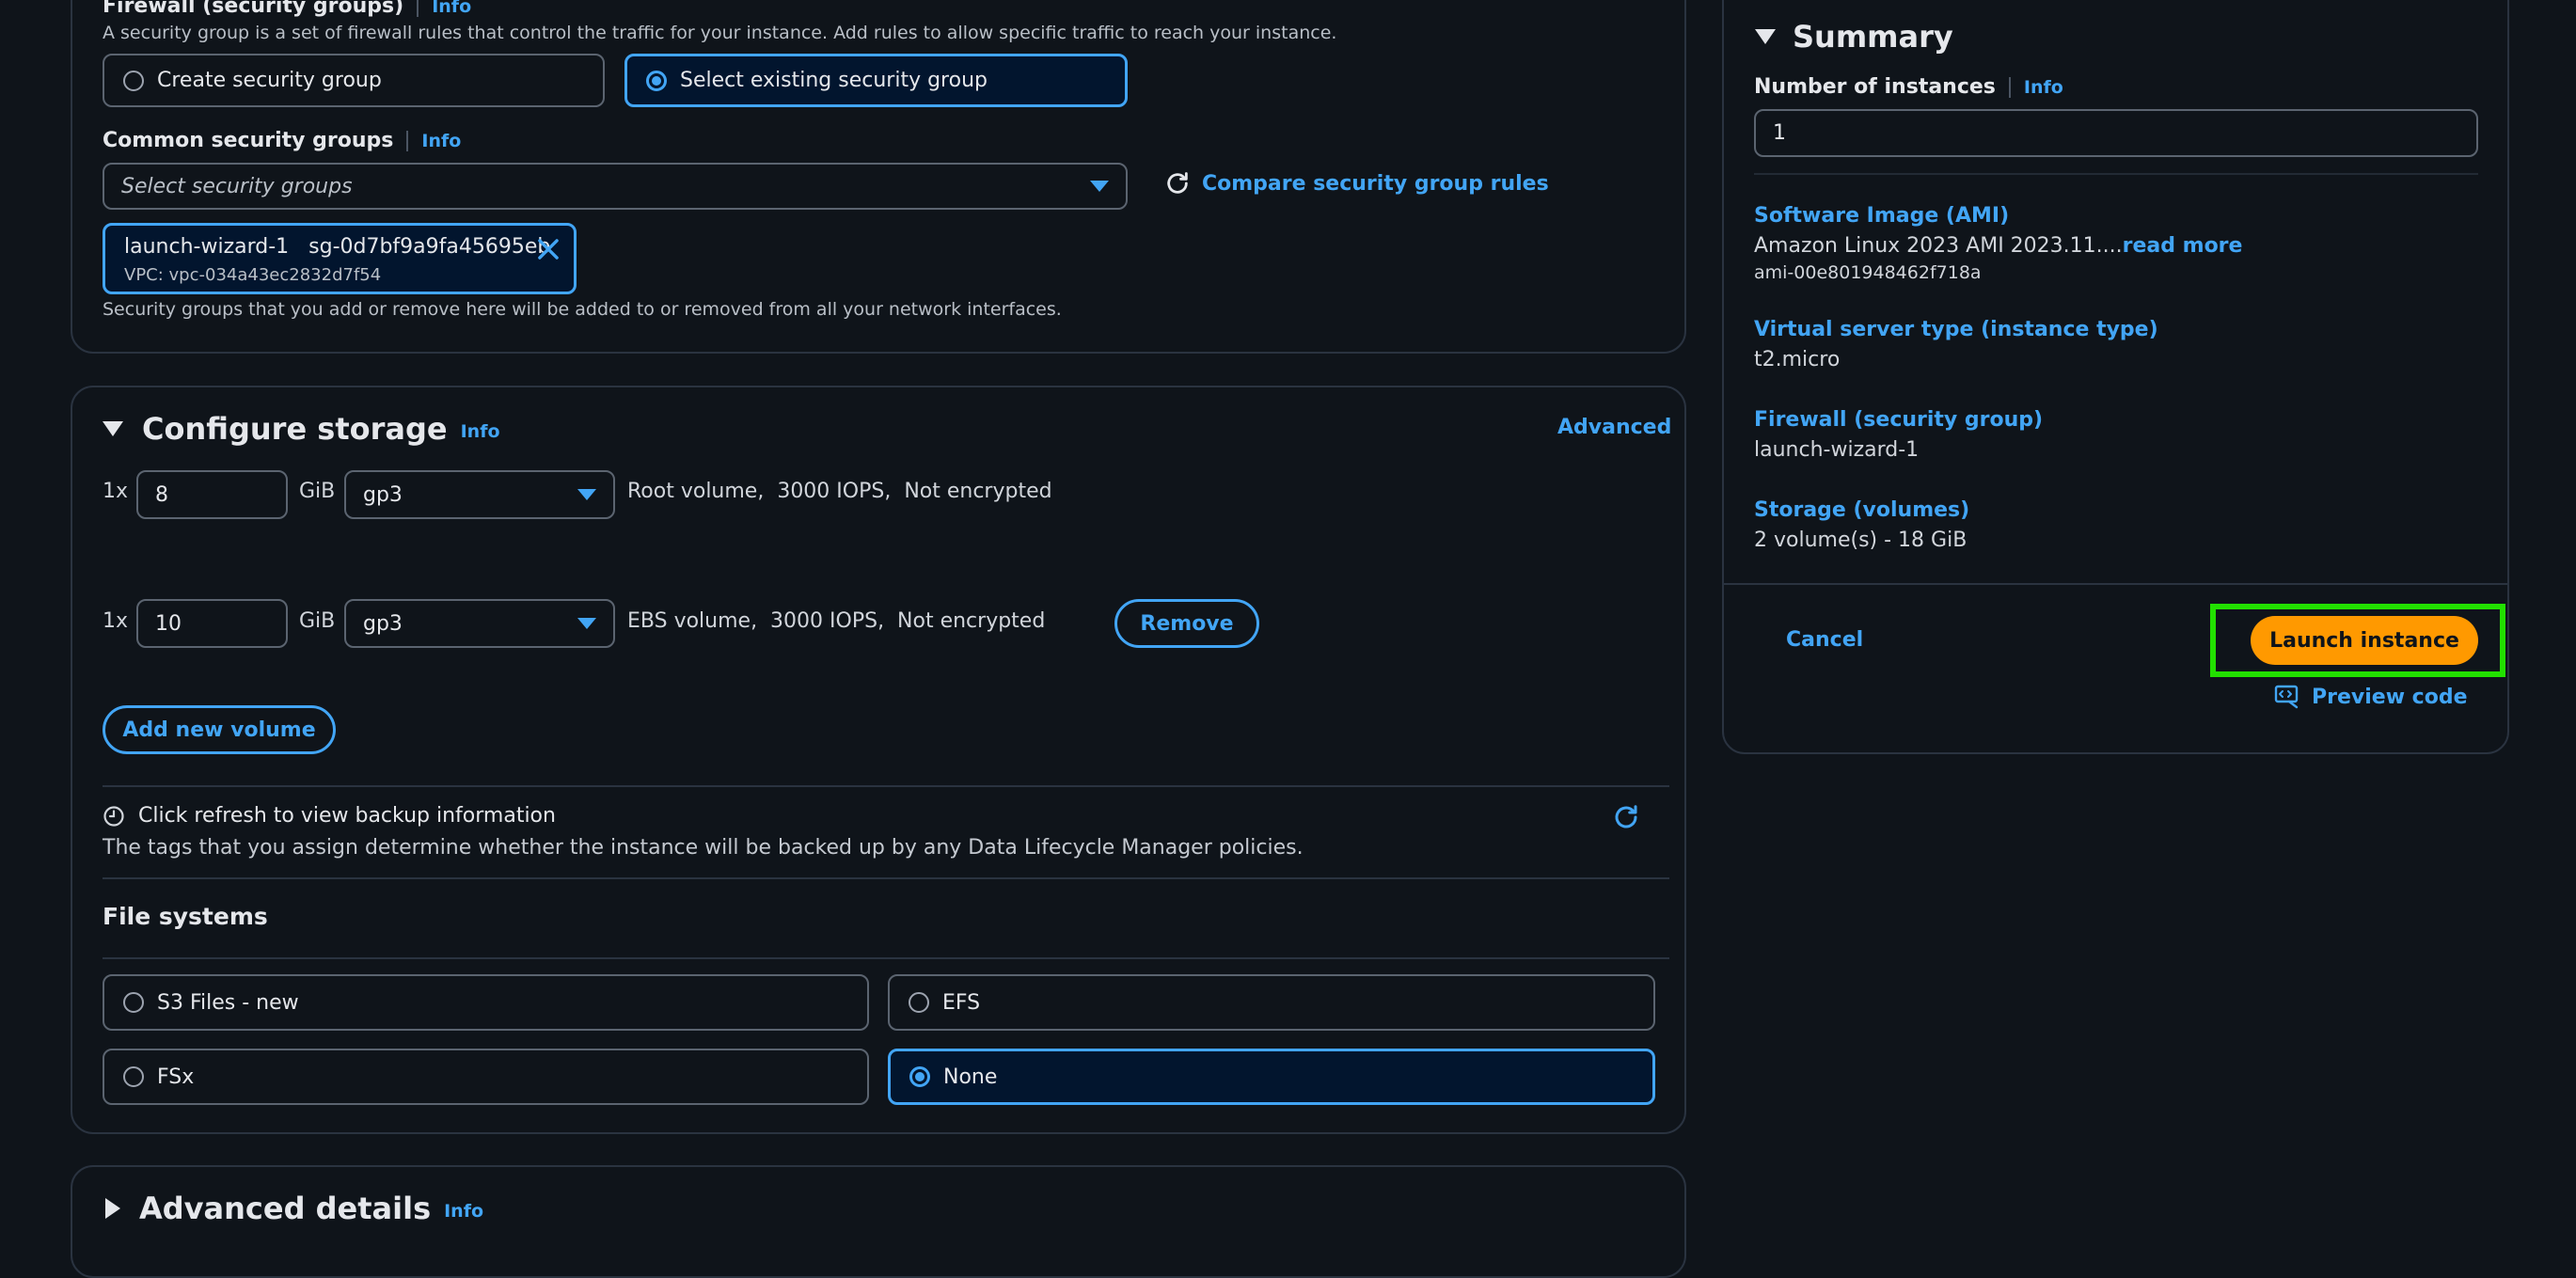  Describe the element at coordinates (1868, 272) in the screenshot. I see `summary-ami-id: ami-00e801948462f718a` at that location.